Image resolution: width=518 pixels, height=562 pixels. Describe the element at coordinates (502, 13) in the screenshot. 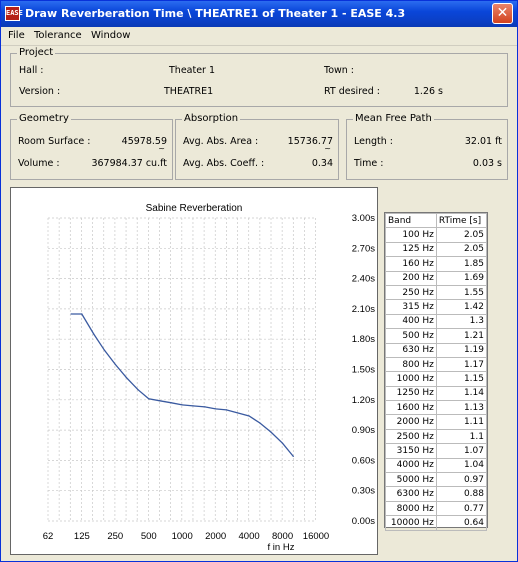

I see `close-button: ✕` at that location.